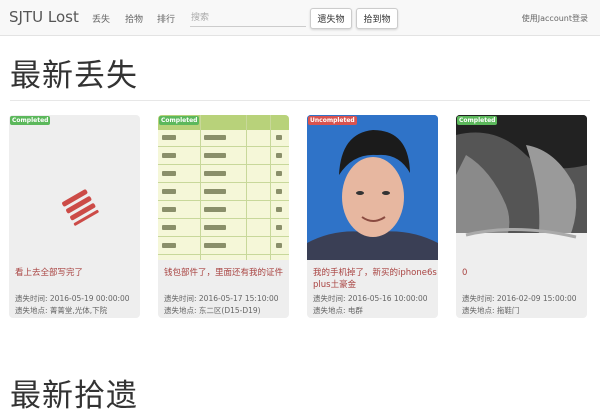 This screenshot has width=600, height=417. What do you see at coordinates (491, 310) in the screenshot?
I see `card-lost-place: 遗失地点: 拖鞋门` at bounding box center [491, 310].